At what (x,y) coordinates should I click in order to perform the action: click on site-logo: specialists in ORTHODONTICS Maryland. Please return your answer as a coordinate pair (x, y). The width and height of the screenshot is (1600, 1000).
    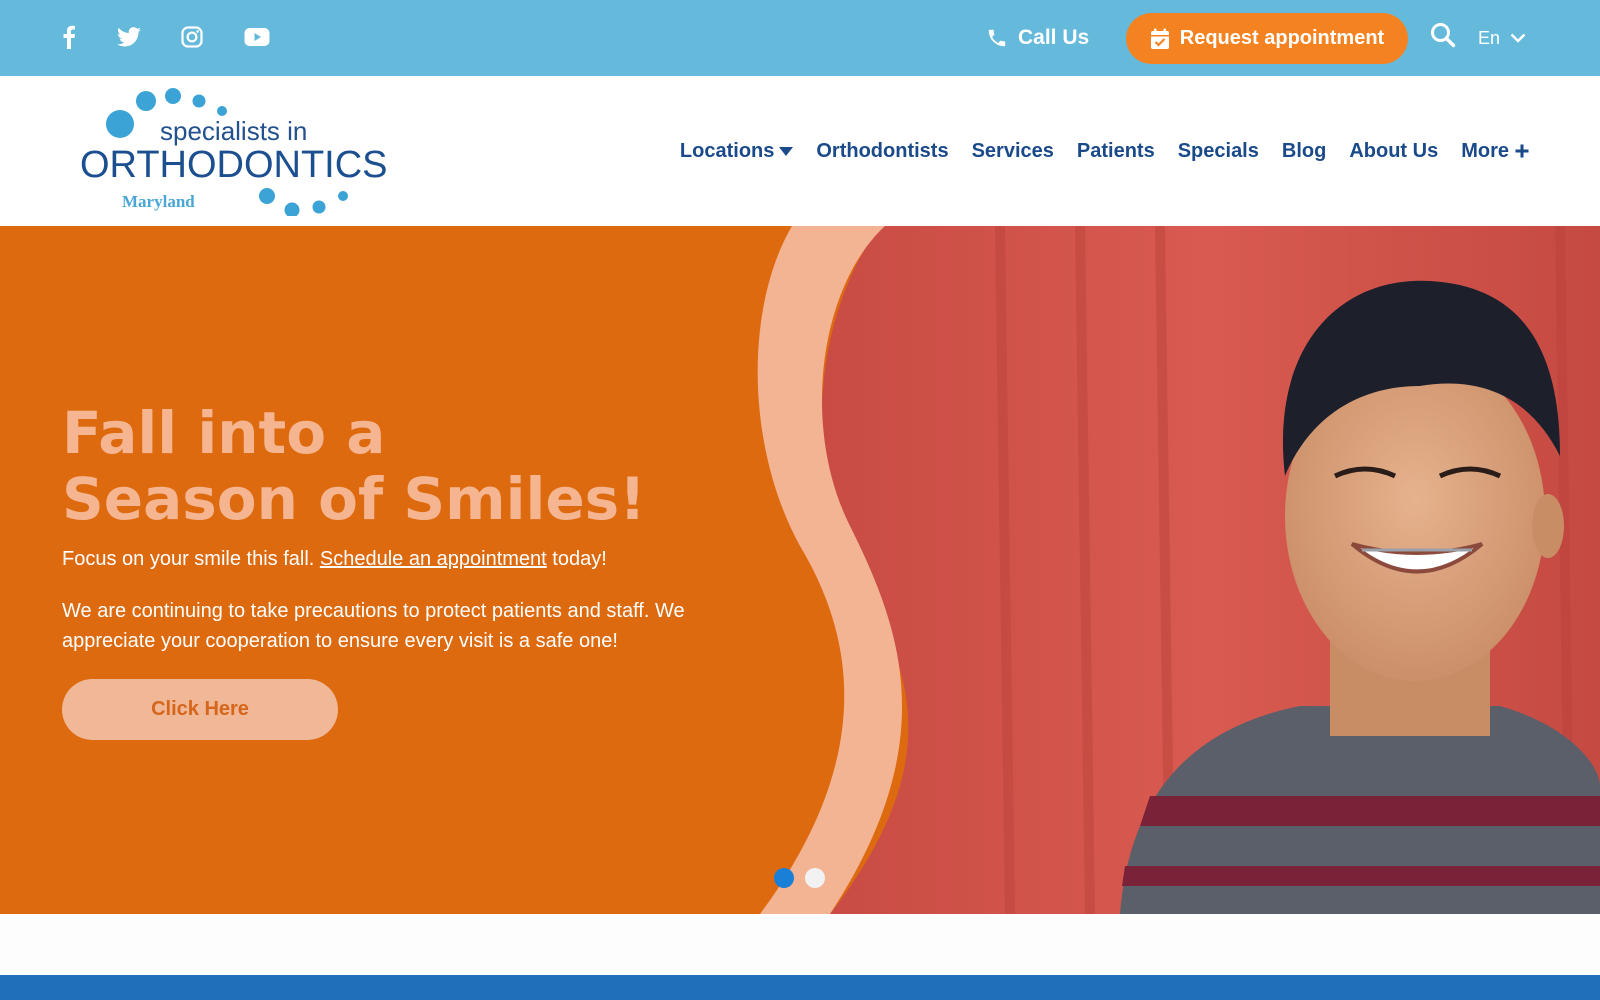
    Looking at the image, I should click on (232, 151).